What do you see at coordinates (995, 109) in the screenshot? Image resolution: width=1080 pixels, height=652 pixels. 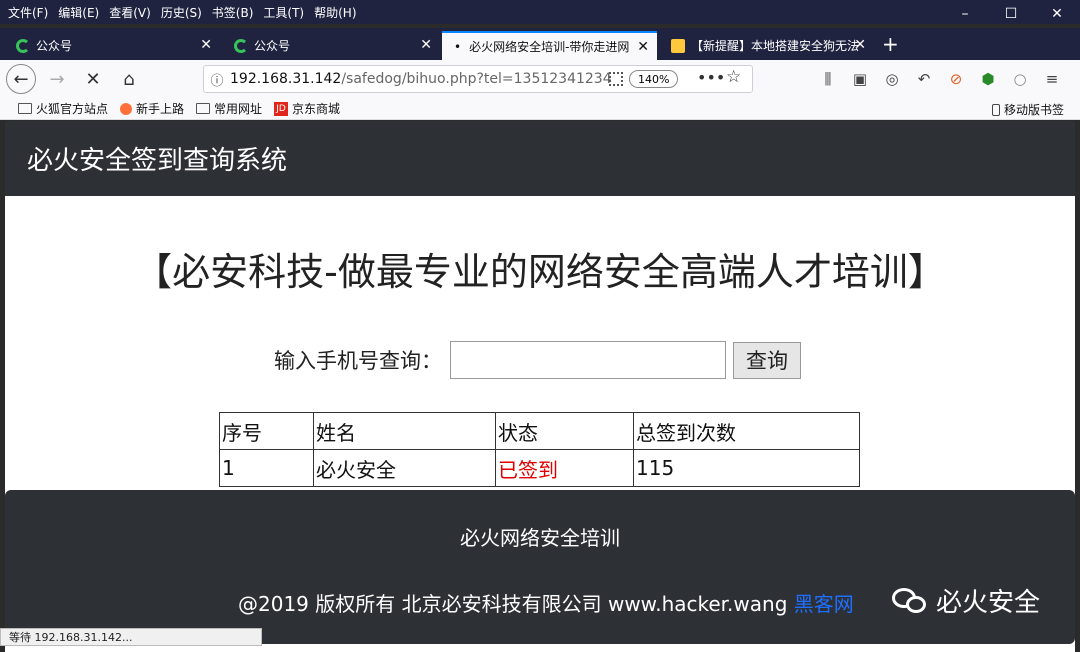 I see `phone-icon` at bounding box center [995, 109].